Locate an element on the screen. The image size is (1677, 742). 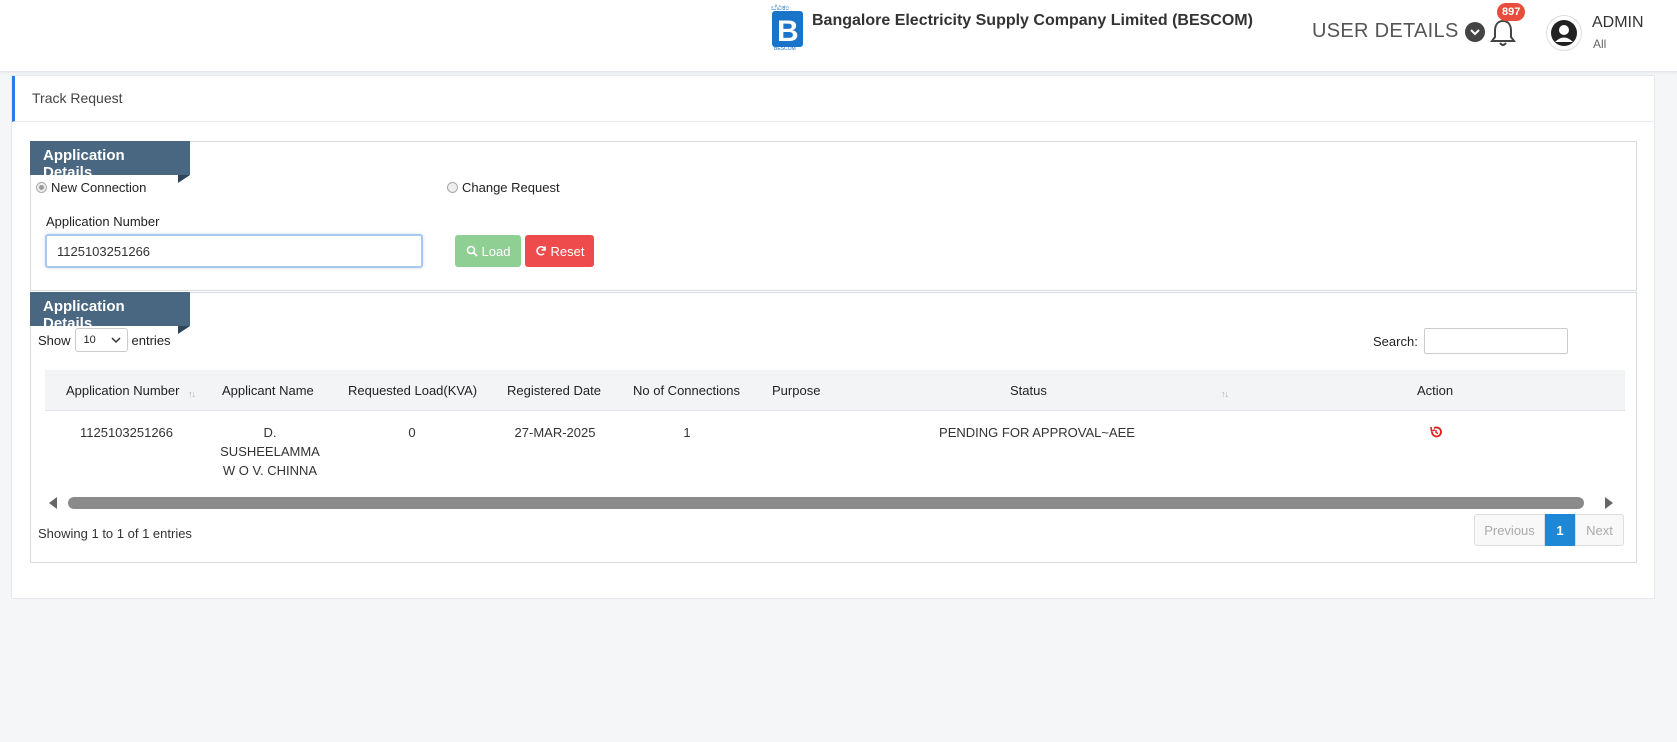
load-button-label: Load is located at coordinates (496, 251).